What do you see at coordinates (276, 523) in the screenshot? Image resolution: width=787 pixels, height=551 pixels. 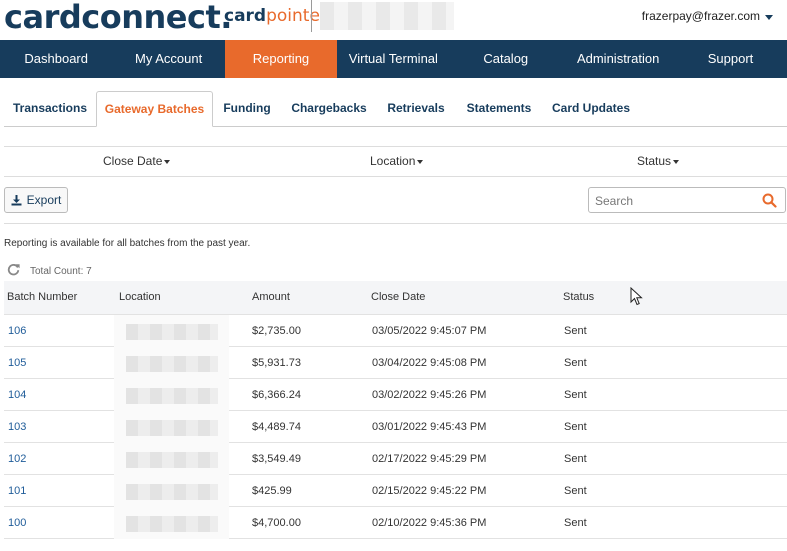 I see `amount-cell: $4,700.00` at bounding box center [276, 523].